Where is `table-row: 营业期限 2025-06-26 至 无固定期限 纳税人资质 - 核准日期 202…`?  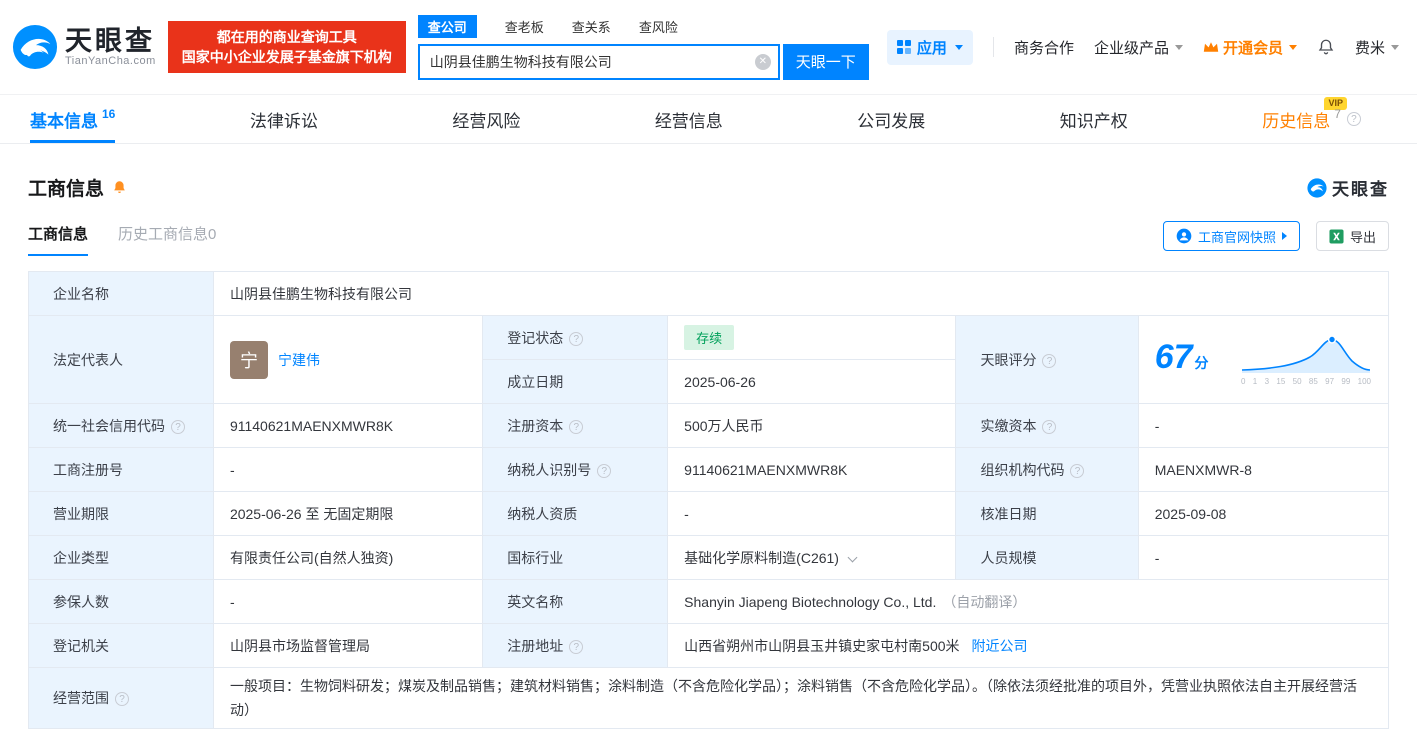 table-row: 营业期限 2025-06-26 至 无固定期限 纳税人资质 - 核准日期 202… is located at coordinates (709, 513).